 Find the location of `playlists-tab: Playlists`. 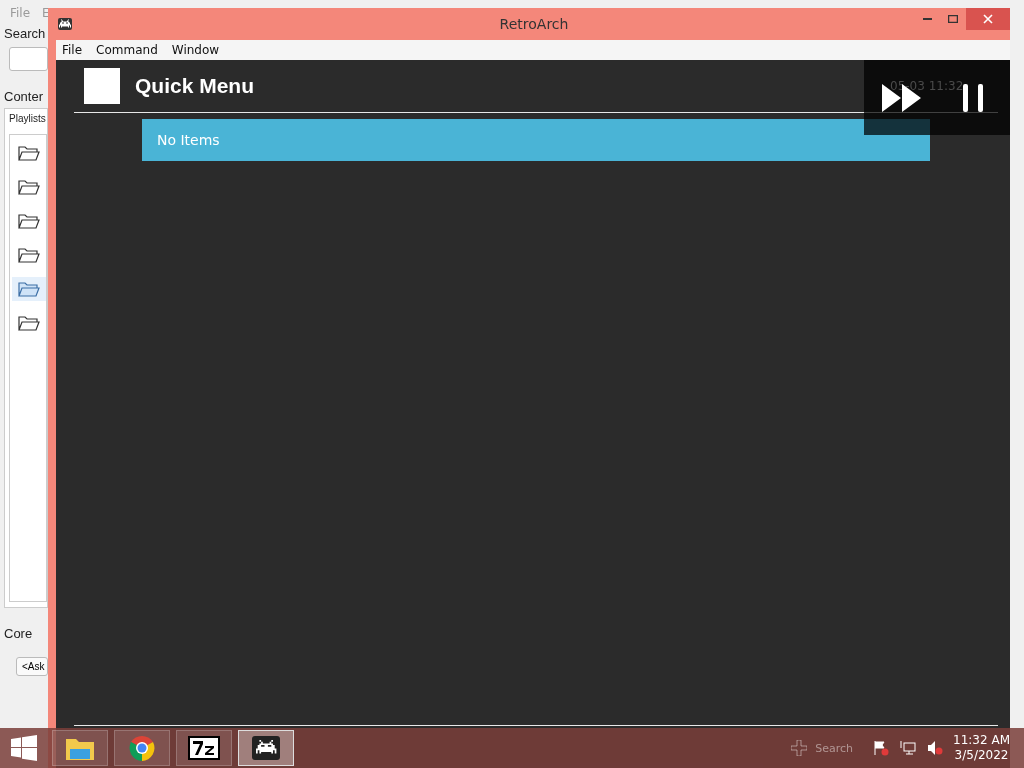

playlists-tab: Playlists is located at coordinates (27, 118).